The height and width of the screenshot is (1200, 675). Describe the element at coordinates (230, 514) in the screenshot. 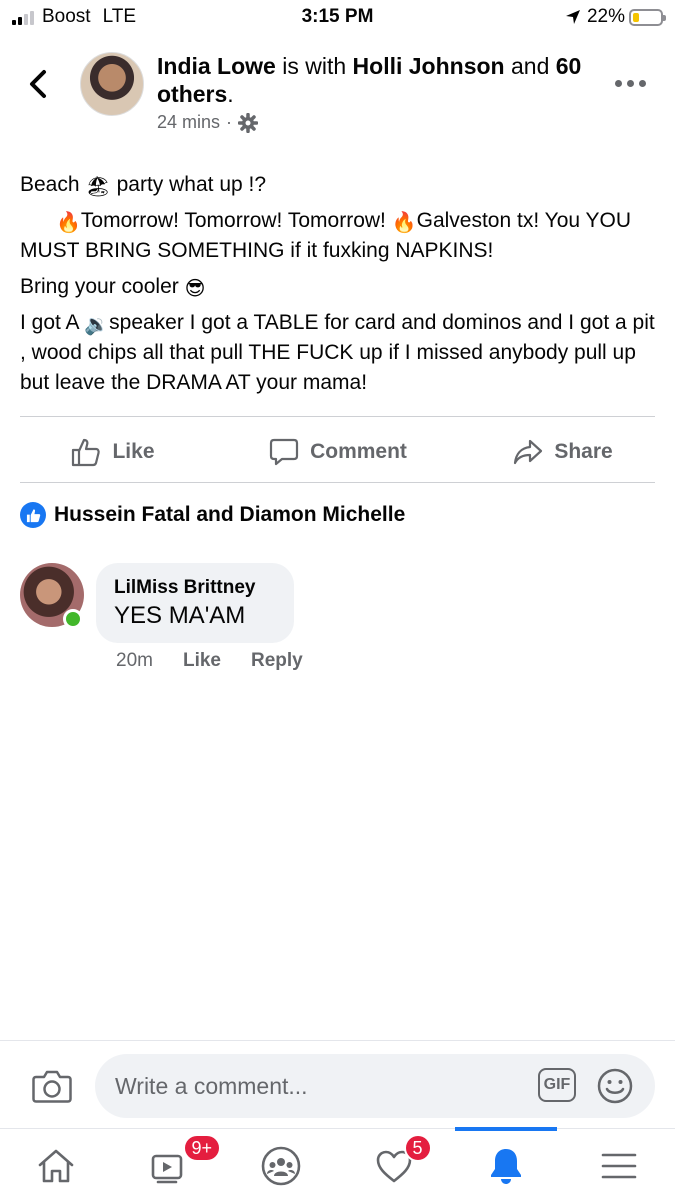

I see `reaction-names: Hussein Fatal and Diamon Michelle` at that location.